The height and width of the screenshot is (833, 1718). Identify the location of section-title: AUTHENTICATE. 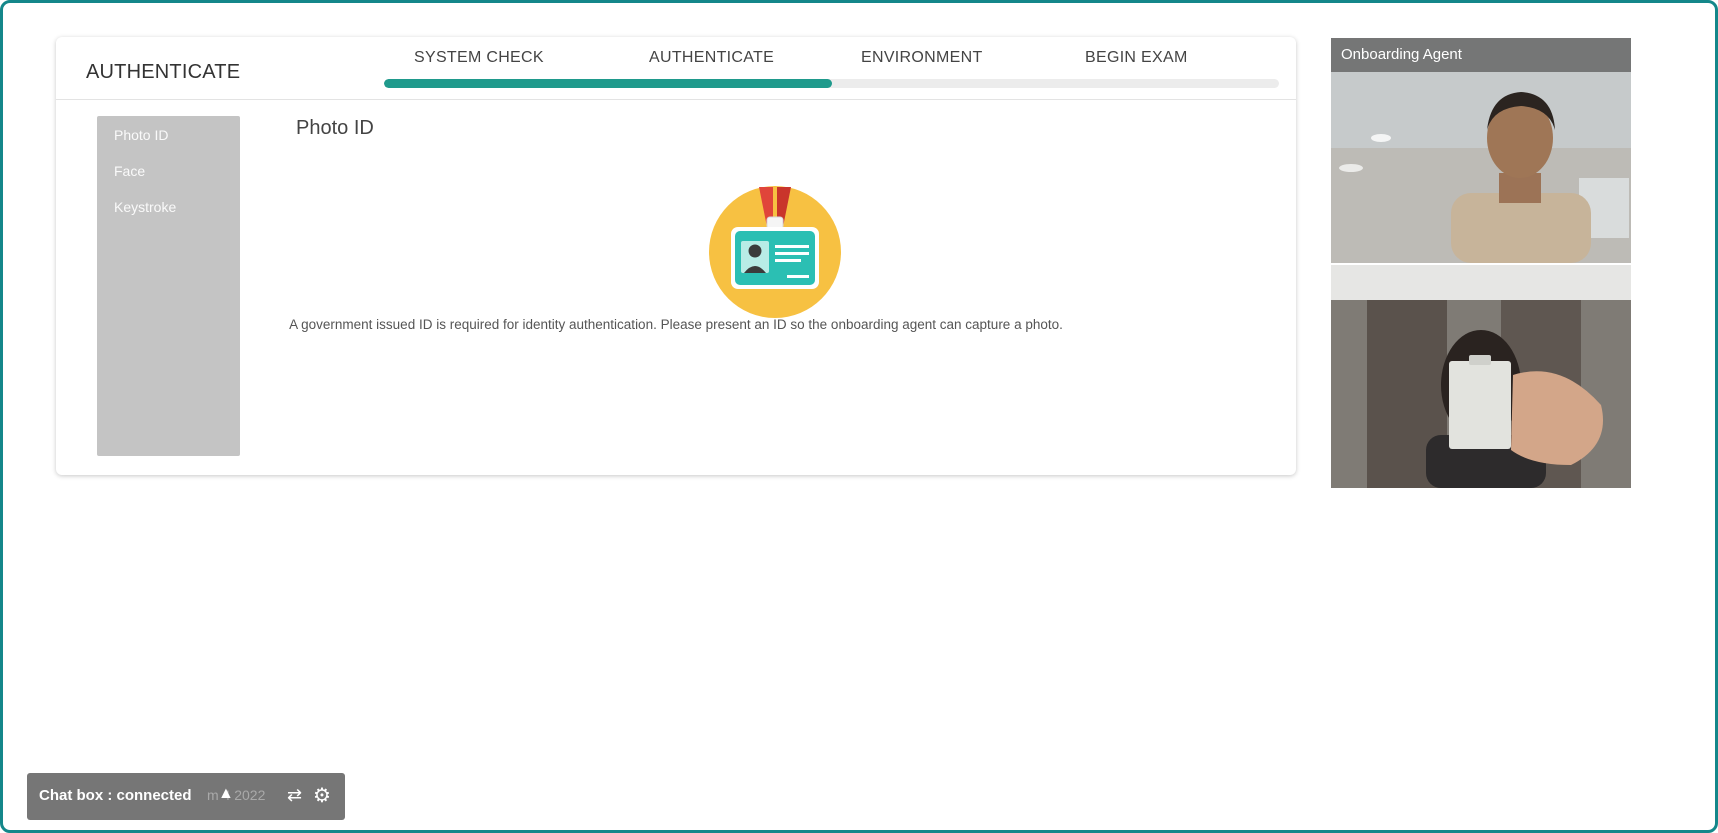
(163, 72).